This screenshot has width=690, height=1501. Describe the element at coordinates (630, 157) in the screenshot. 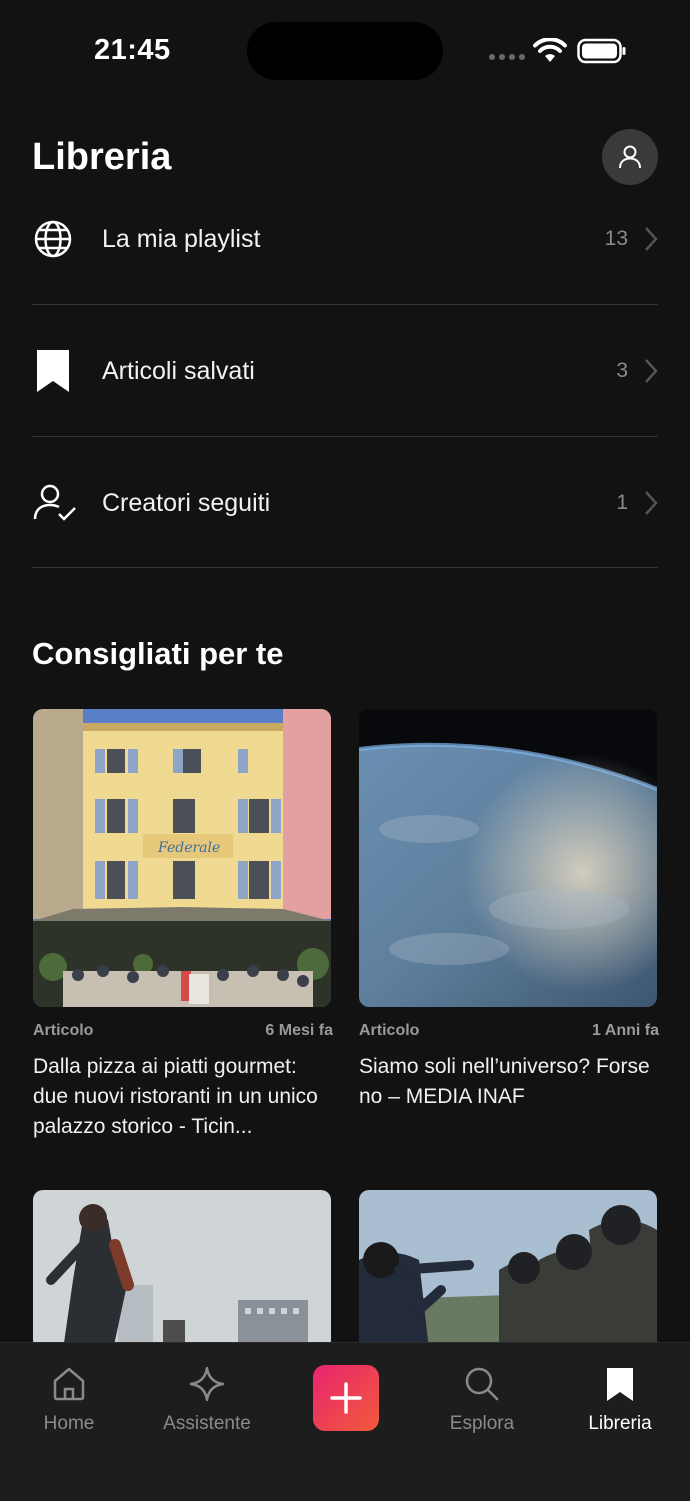

I see `user-icon` at that location.